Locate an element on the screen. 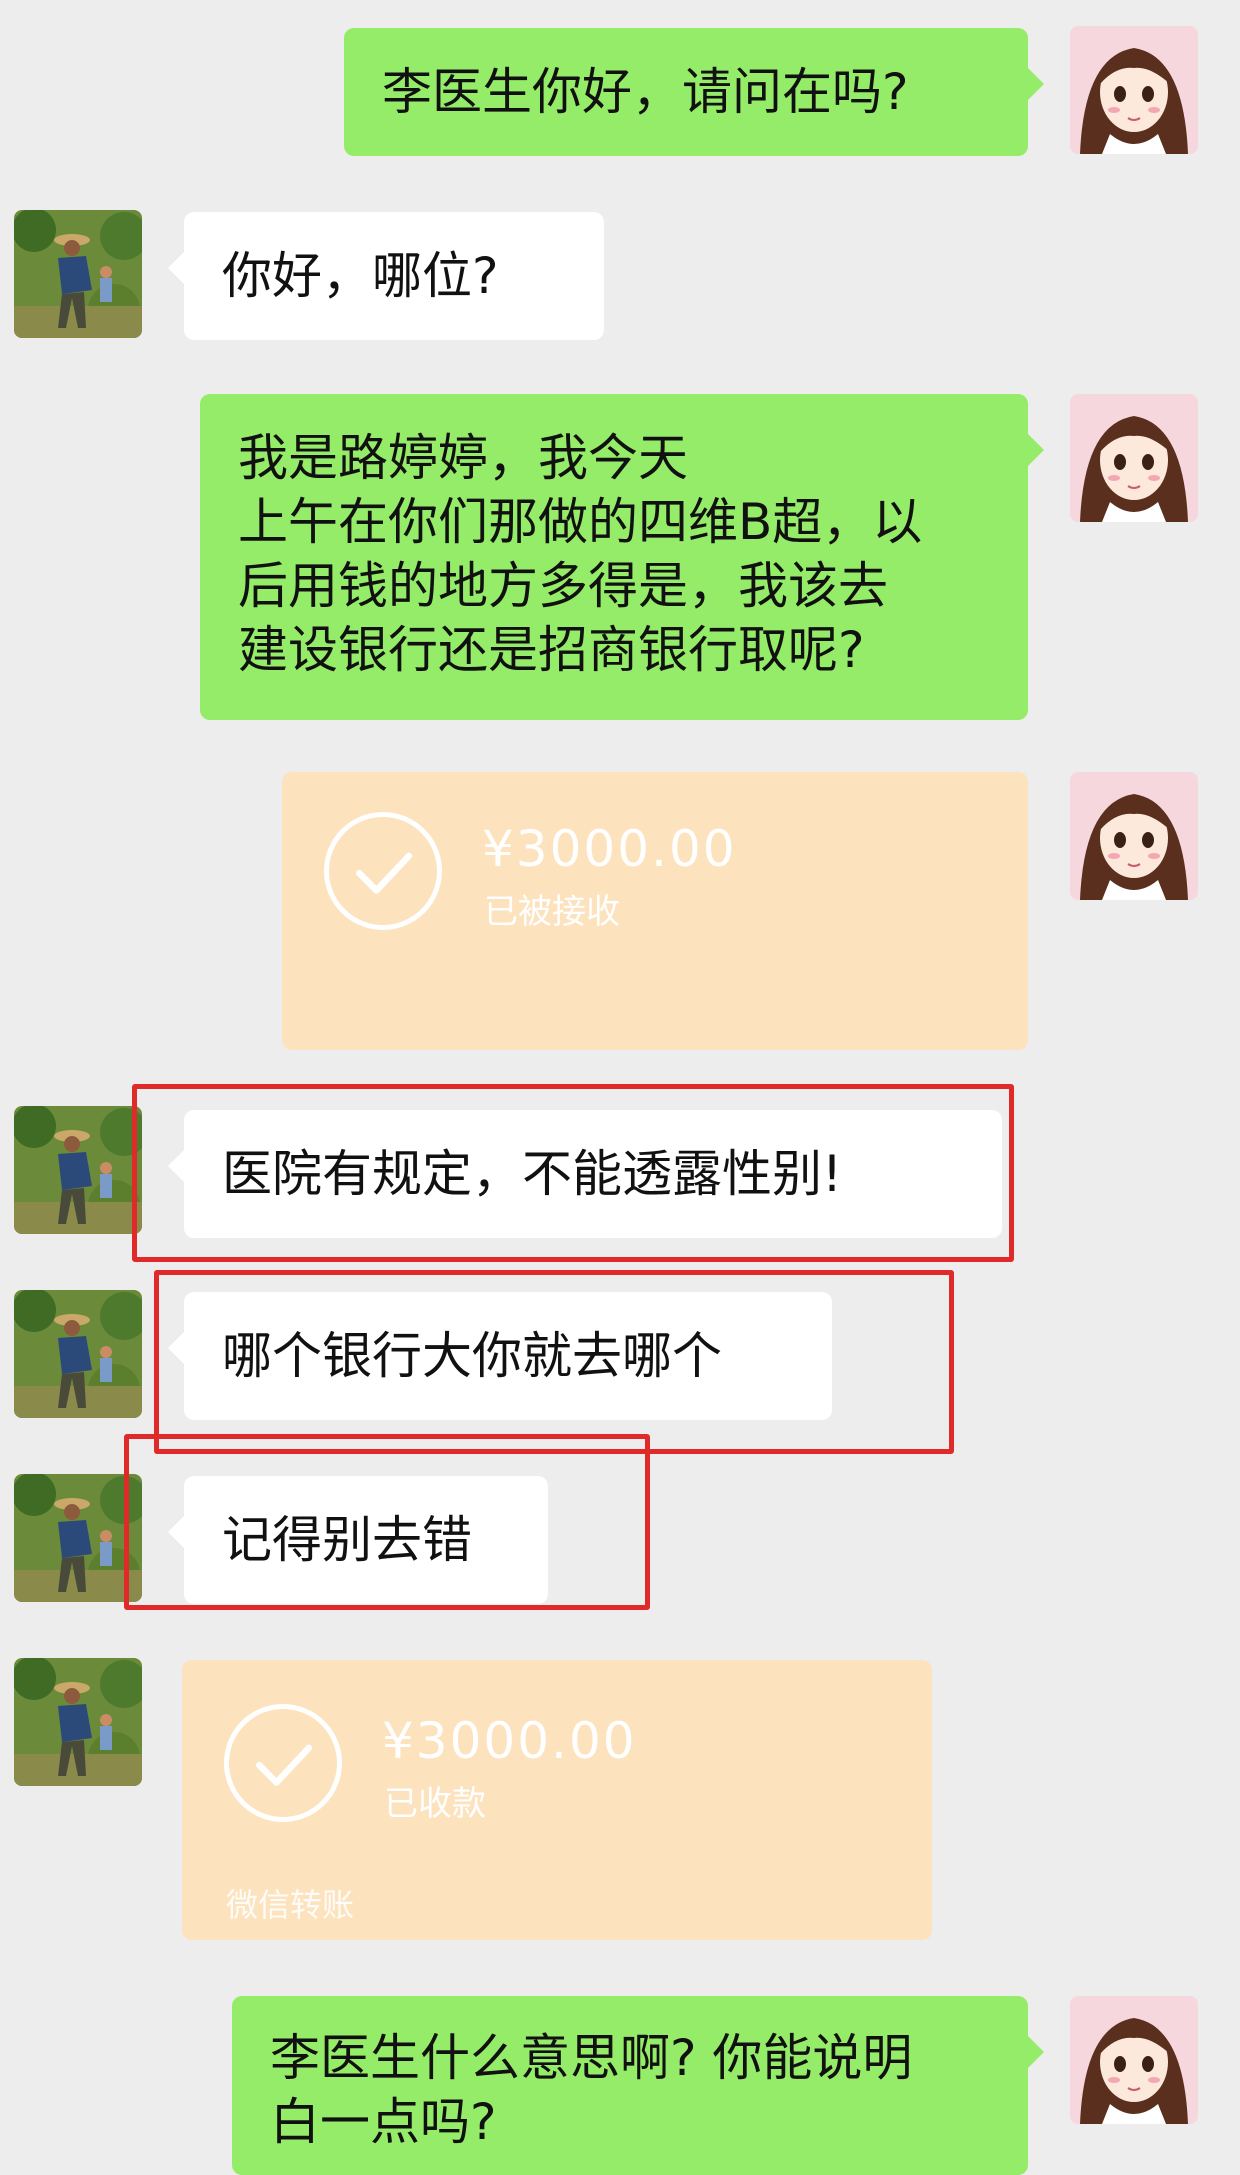 This screenshot has width=1240, height=2175. message-text: 医院有规定，不能透露性别! is located at coordinates (532, 1174).